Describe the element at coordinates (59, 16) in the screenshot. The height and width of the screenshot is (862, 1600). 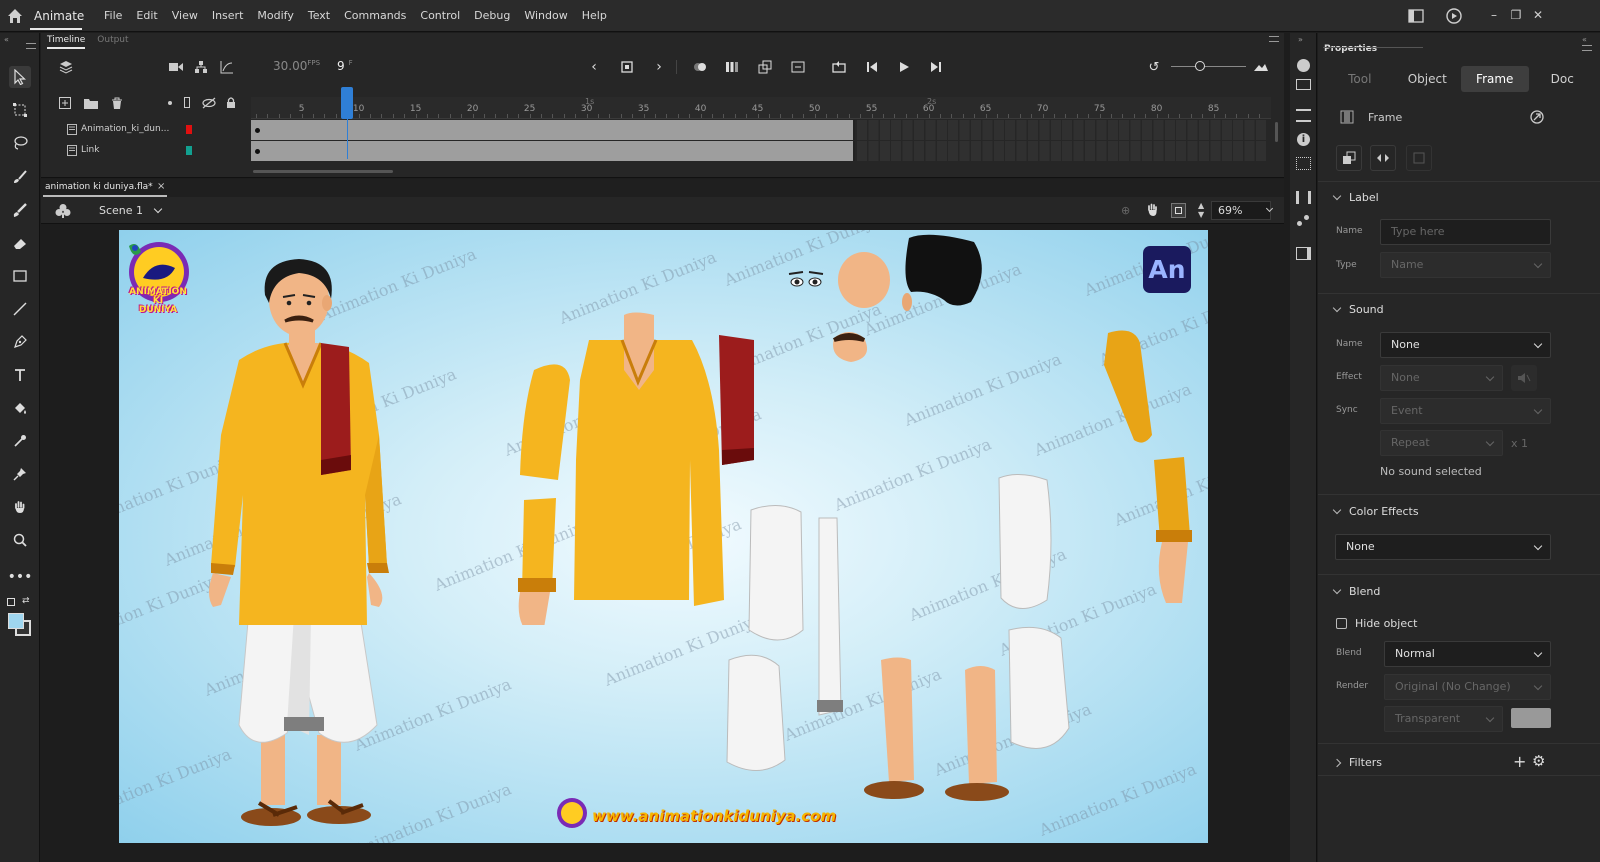
I see `app-name: Animate` at that location.